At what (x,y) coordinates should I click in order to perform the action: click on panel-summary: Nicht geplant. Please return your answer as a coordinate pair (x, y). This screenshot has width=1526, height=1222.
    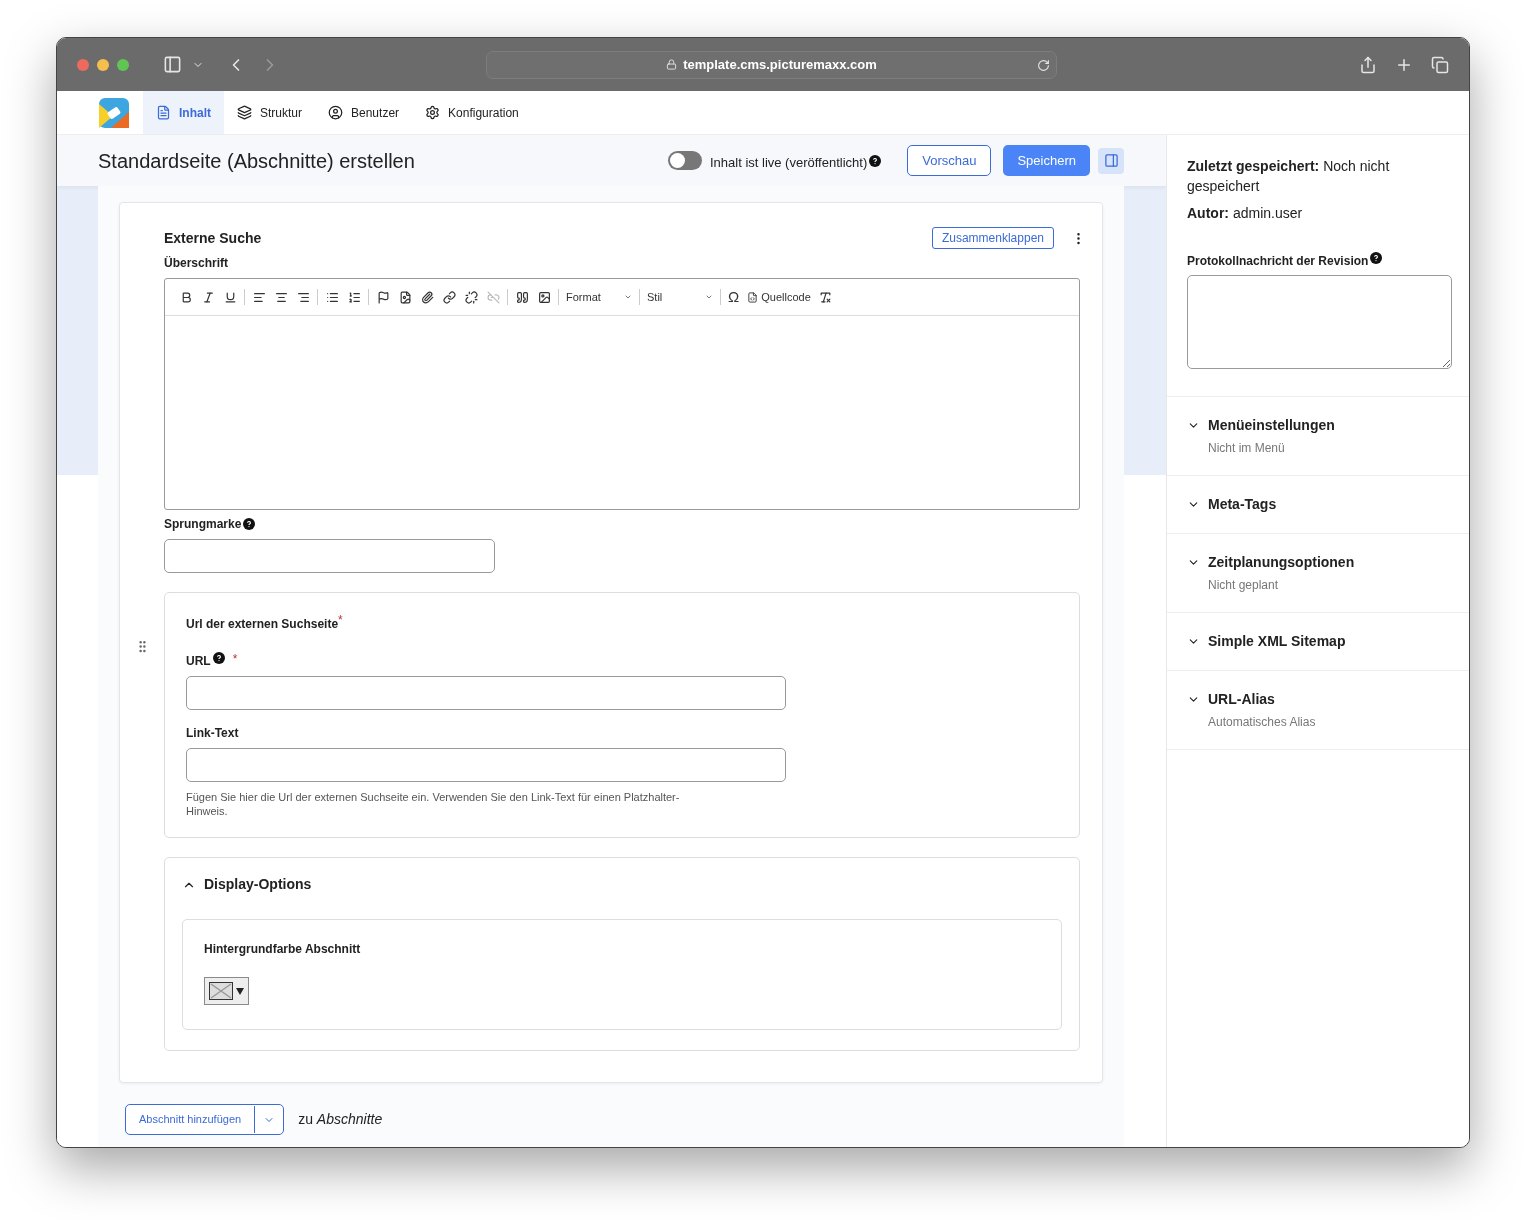
    Looking at the image, I should click on (1244, 585).